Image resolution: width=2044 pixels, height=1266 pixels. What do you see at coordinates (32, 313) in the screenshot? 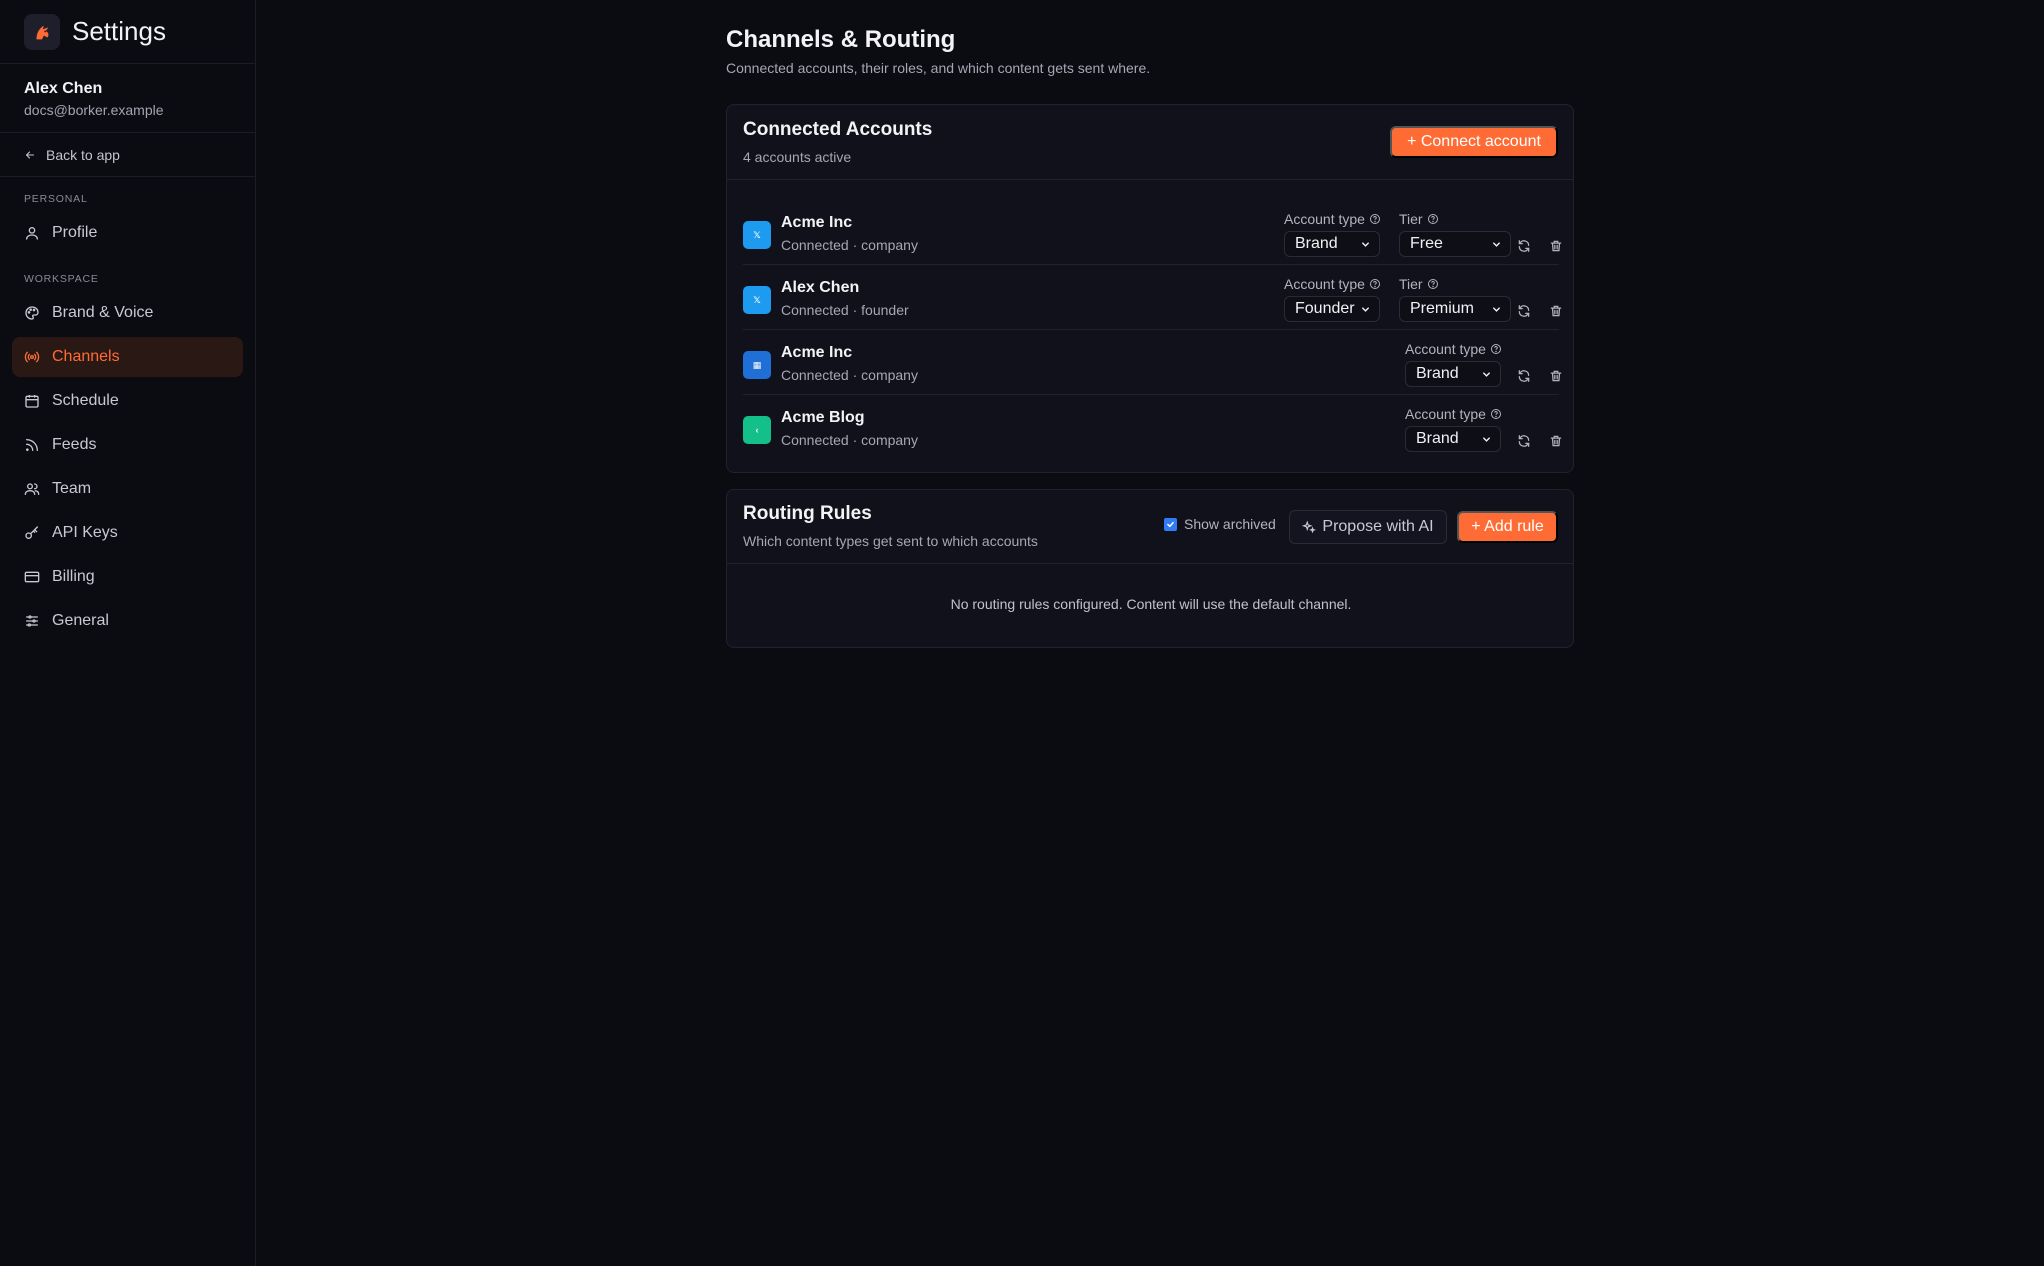
I see `palette-icon` at bounding box center [32, 313].